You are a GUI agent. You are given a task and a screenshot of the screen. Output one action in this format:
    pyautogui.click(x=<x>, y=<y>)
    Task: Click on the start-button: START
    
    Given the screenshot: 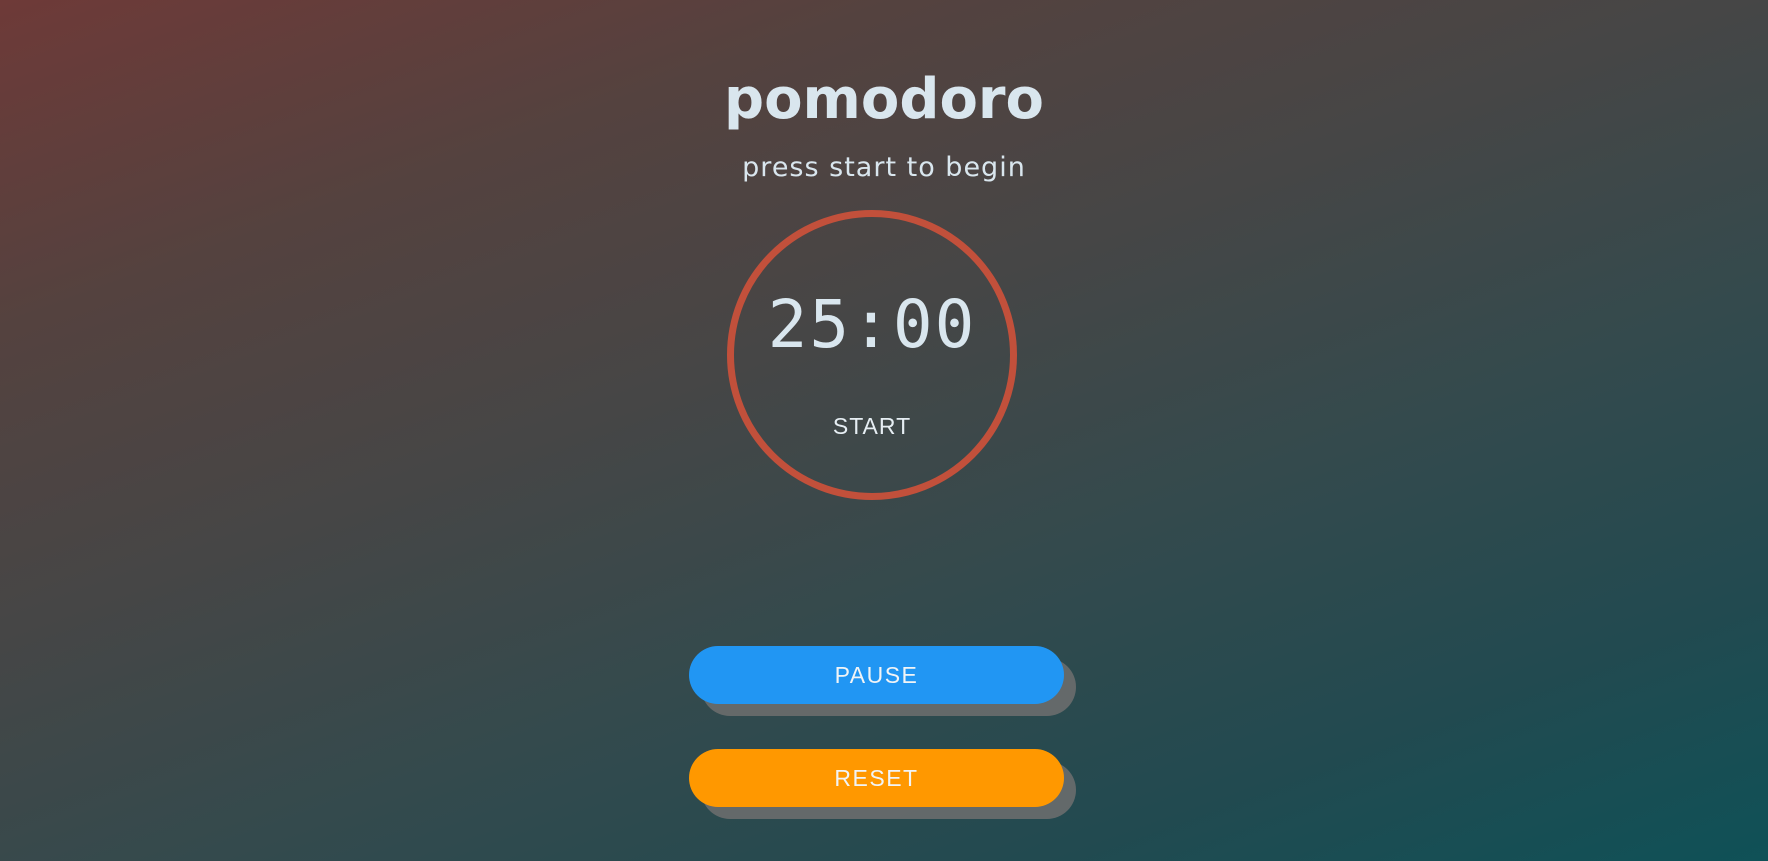 What is the action you would take?
    pyautogui.click(x=872, y=426)
    